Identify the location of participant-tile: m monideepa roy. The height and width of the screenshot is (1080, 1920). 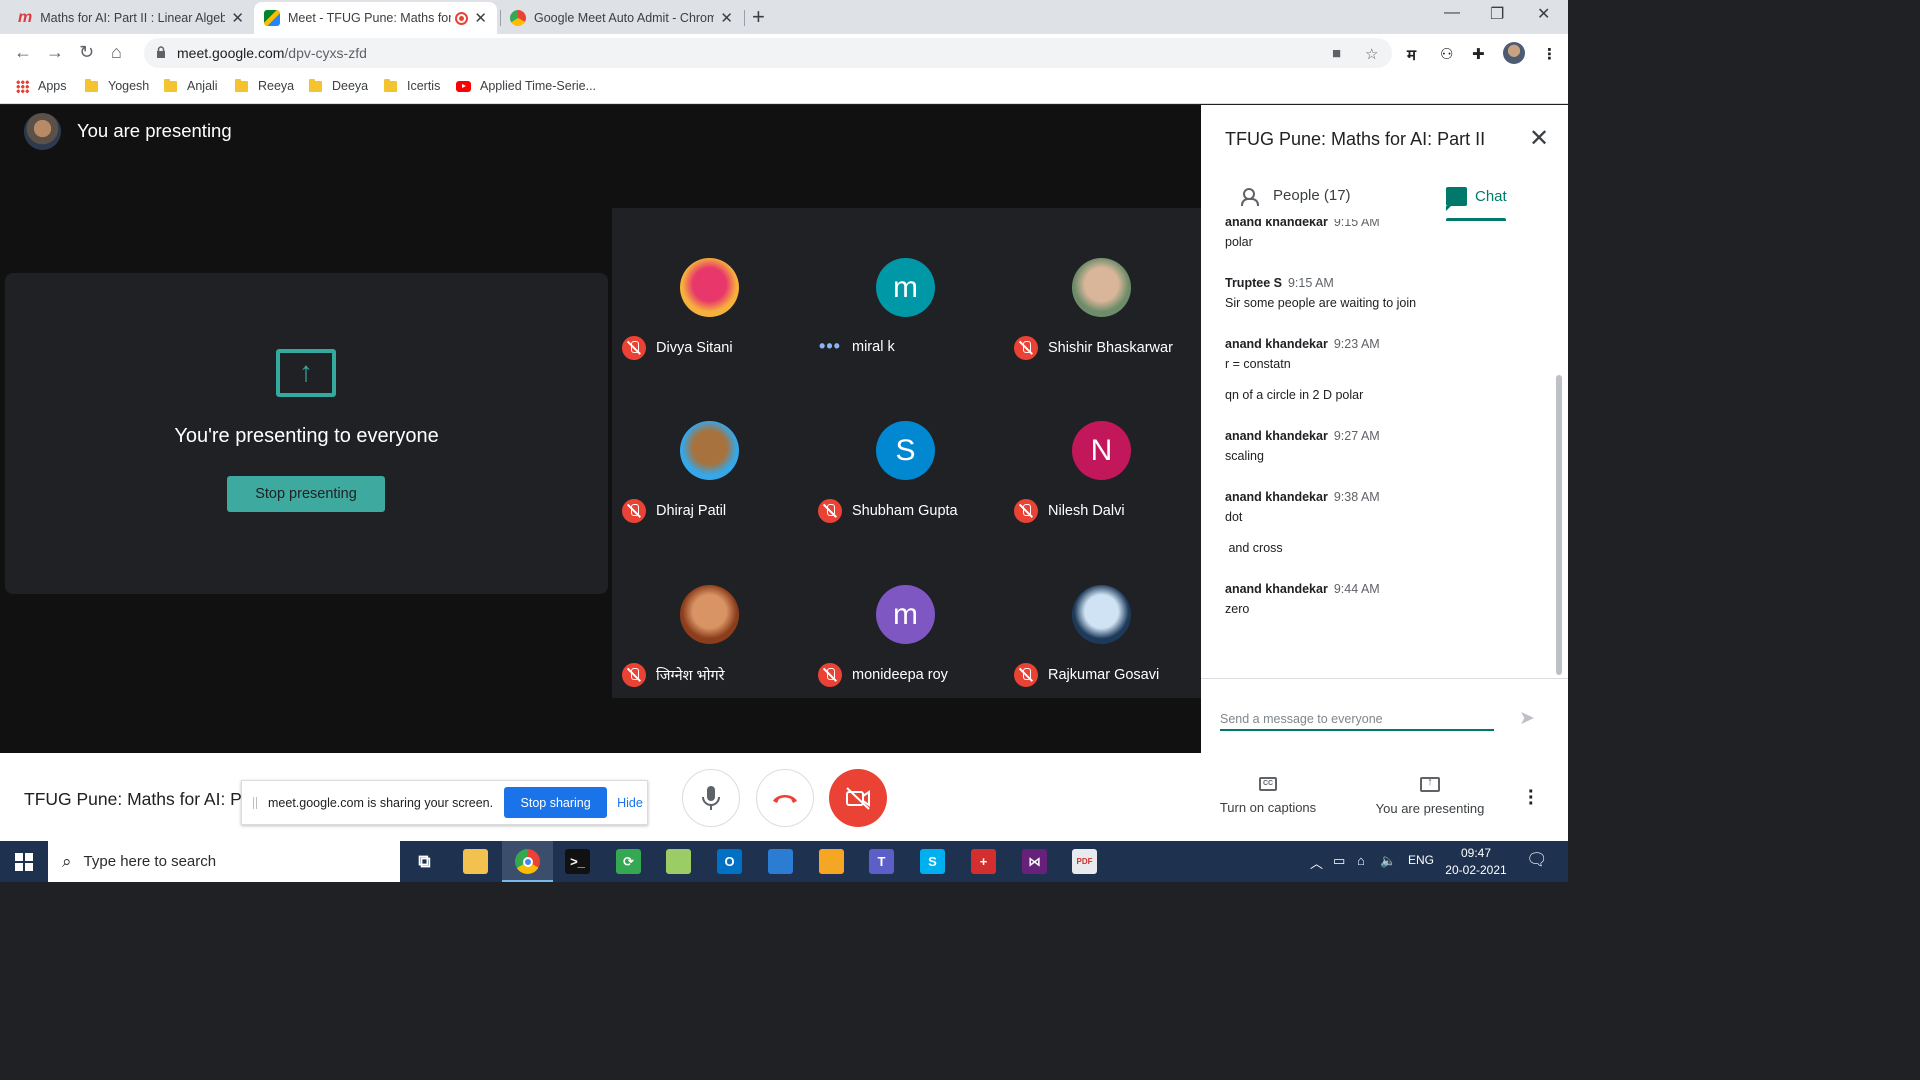
(906, 616).